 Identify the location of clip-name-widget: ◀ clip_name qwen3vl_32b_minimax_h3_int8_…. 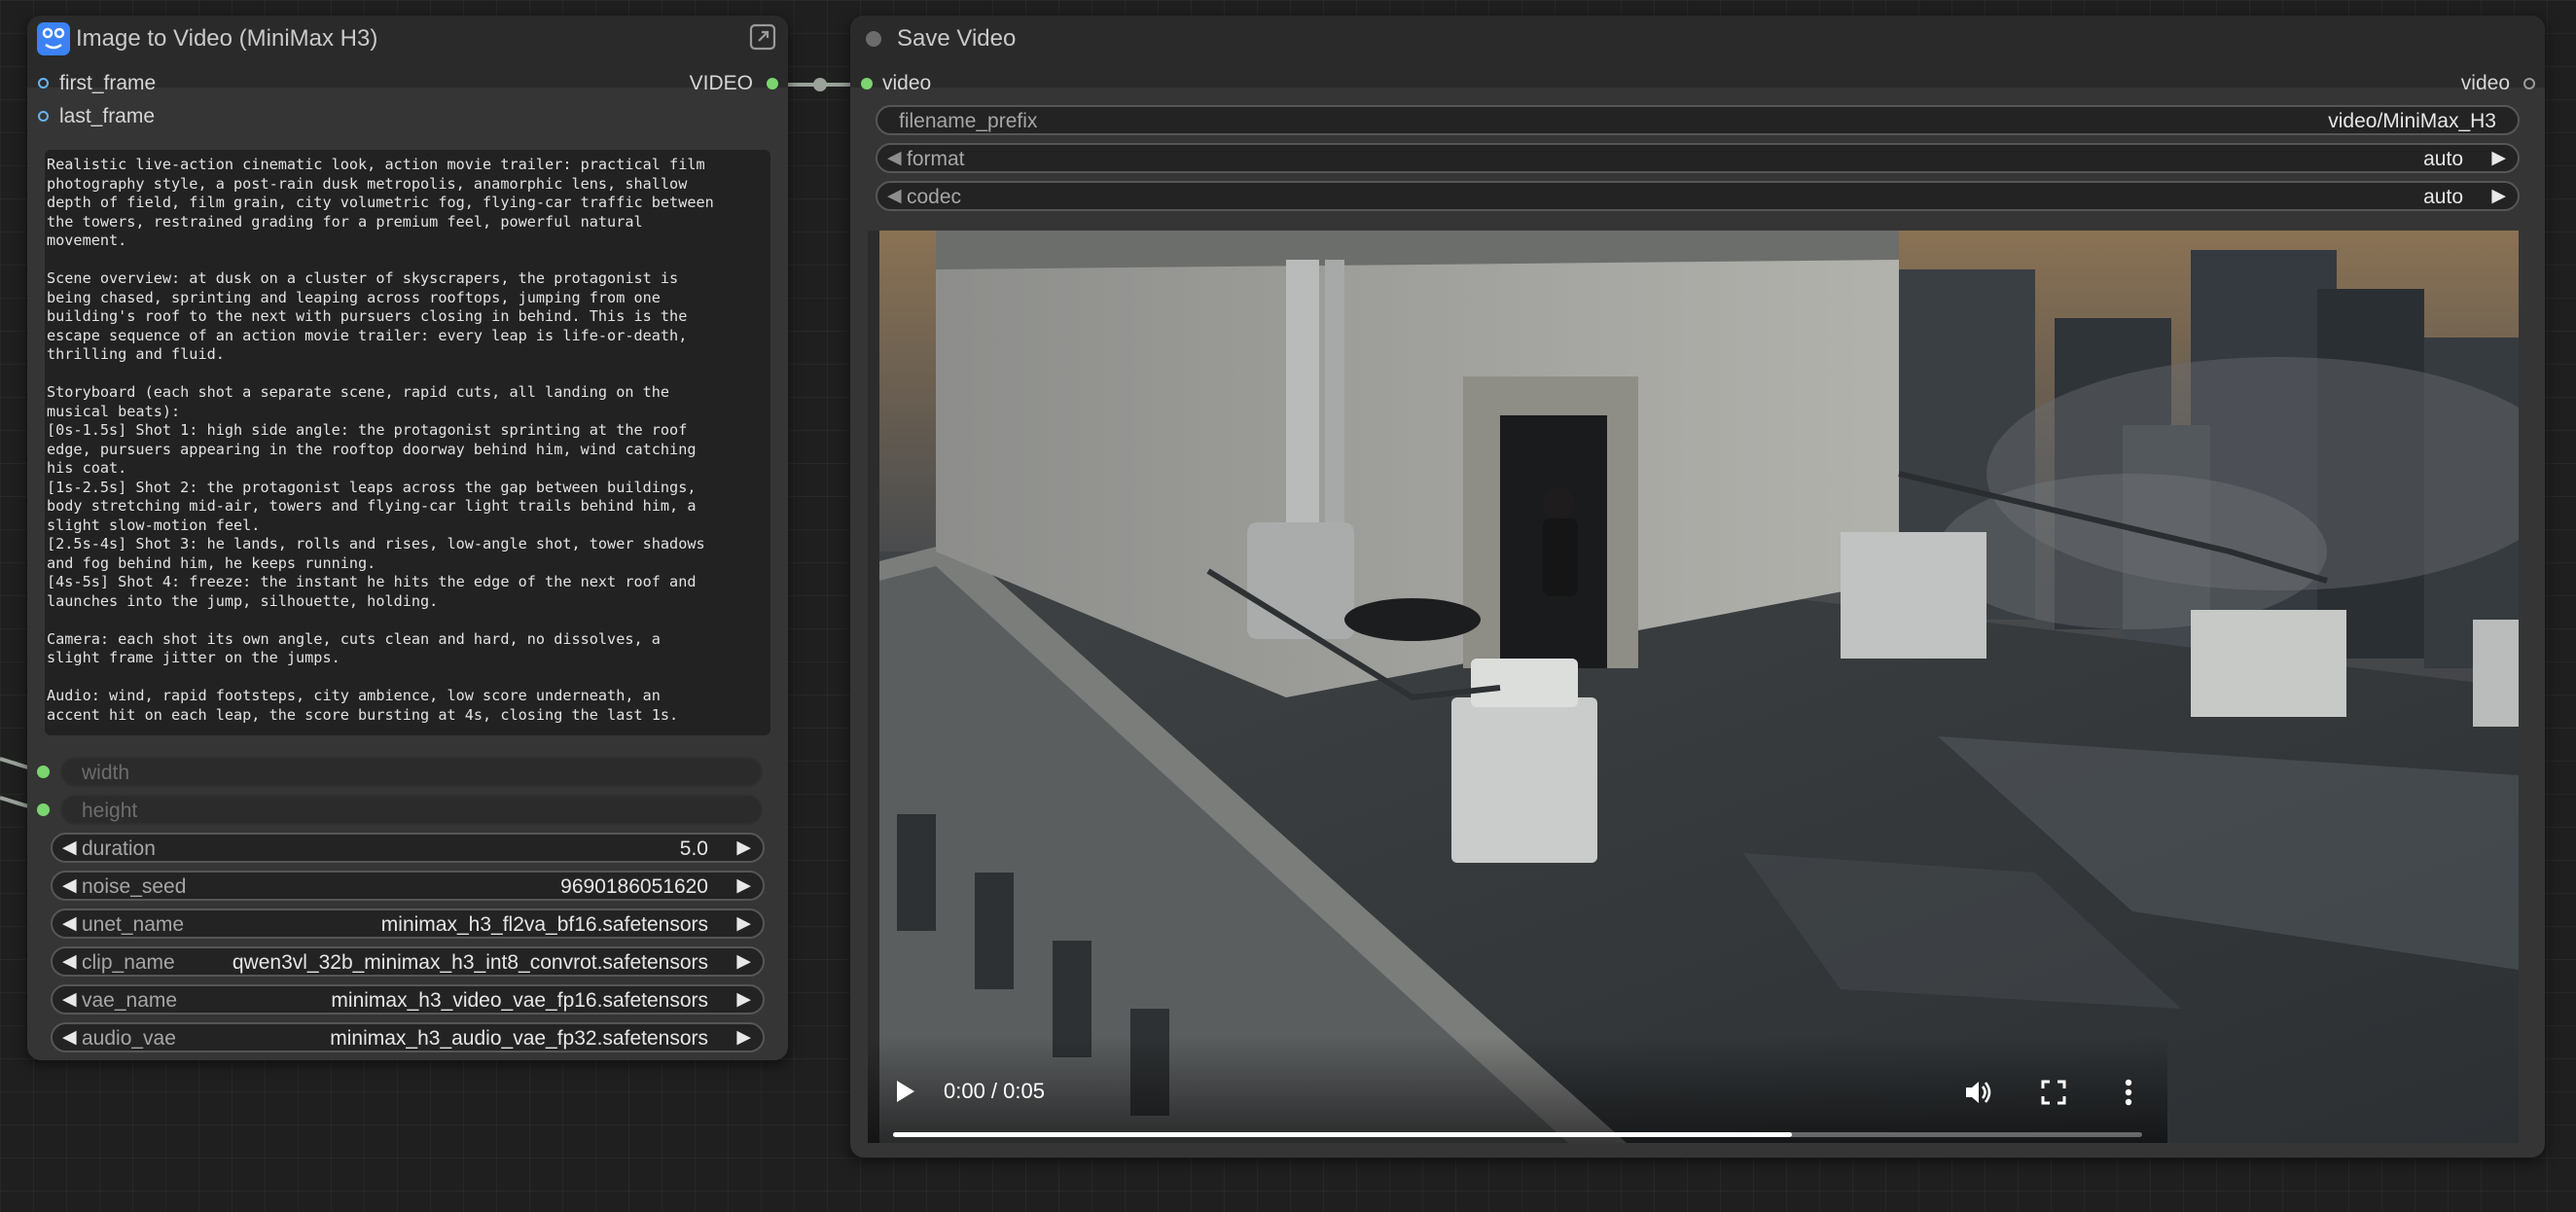
(408, 961).